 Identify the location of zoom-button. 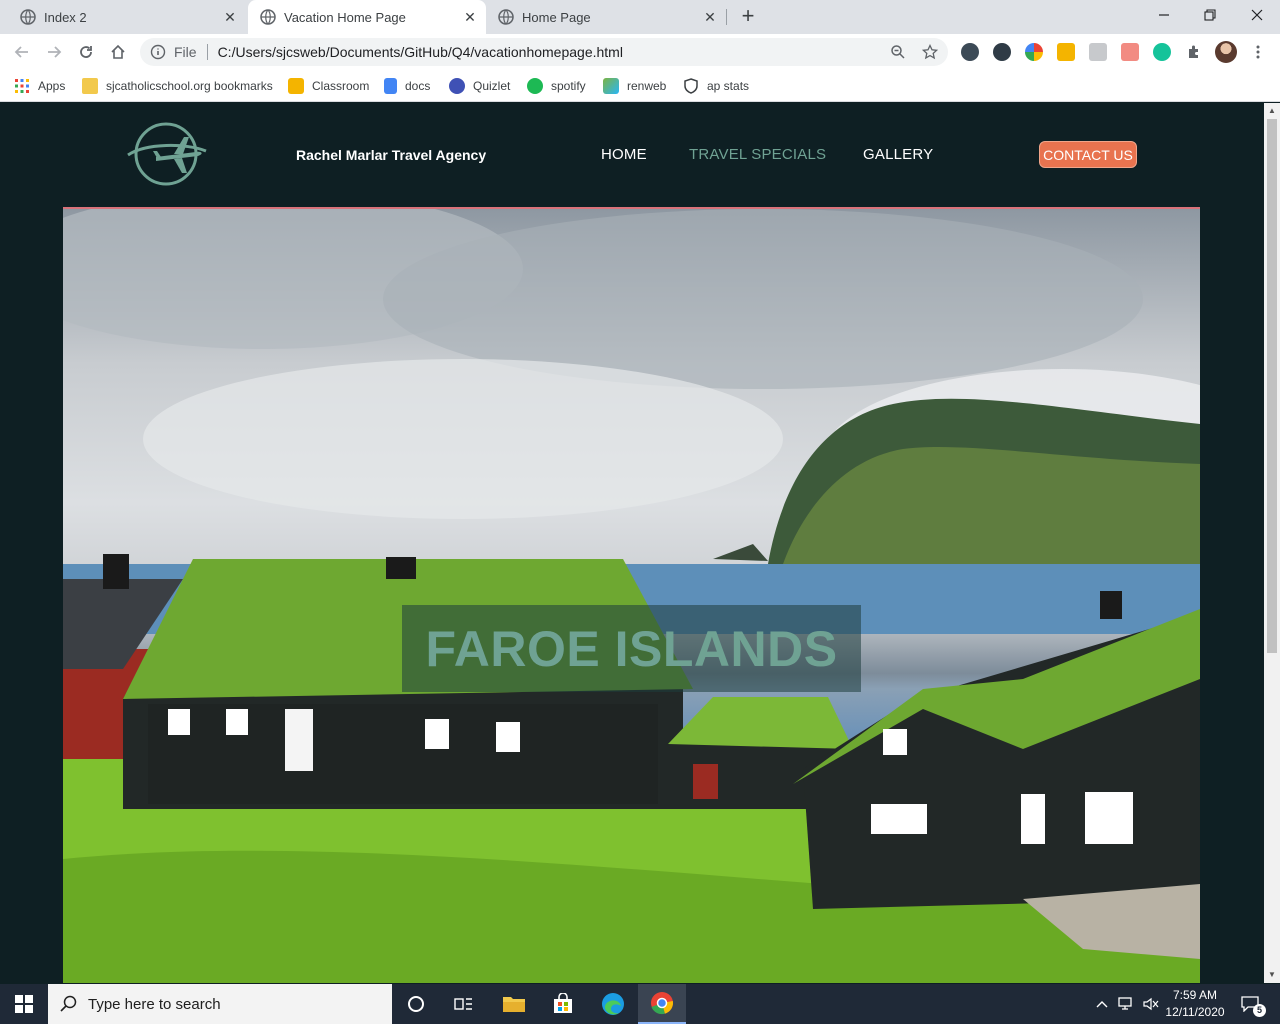
(898, 52).